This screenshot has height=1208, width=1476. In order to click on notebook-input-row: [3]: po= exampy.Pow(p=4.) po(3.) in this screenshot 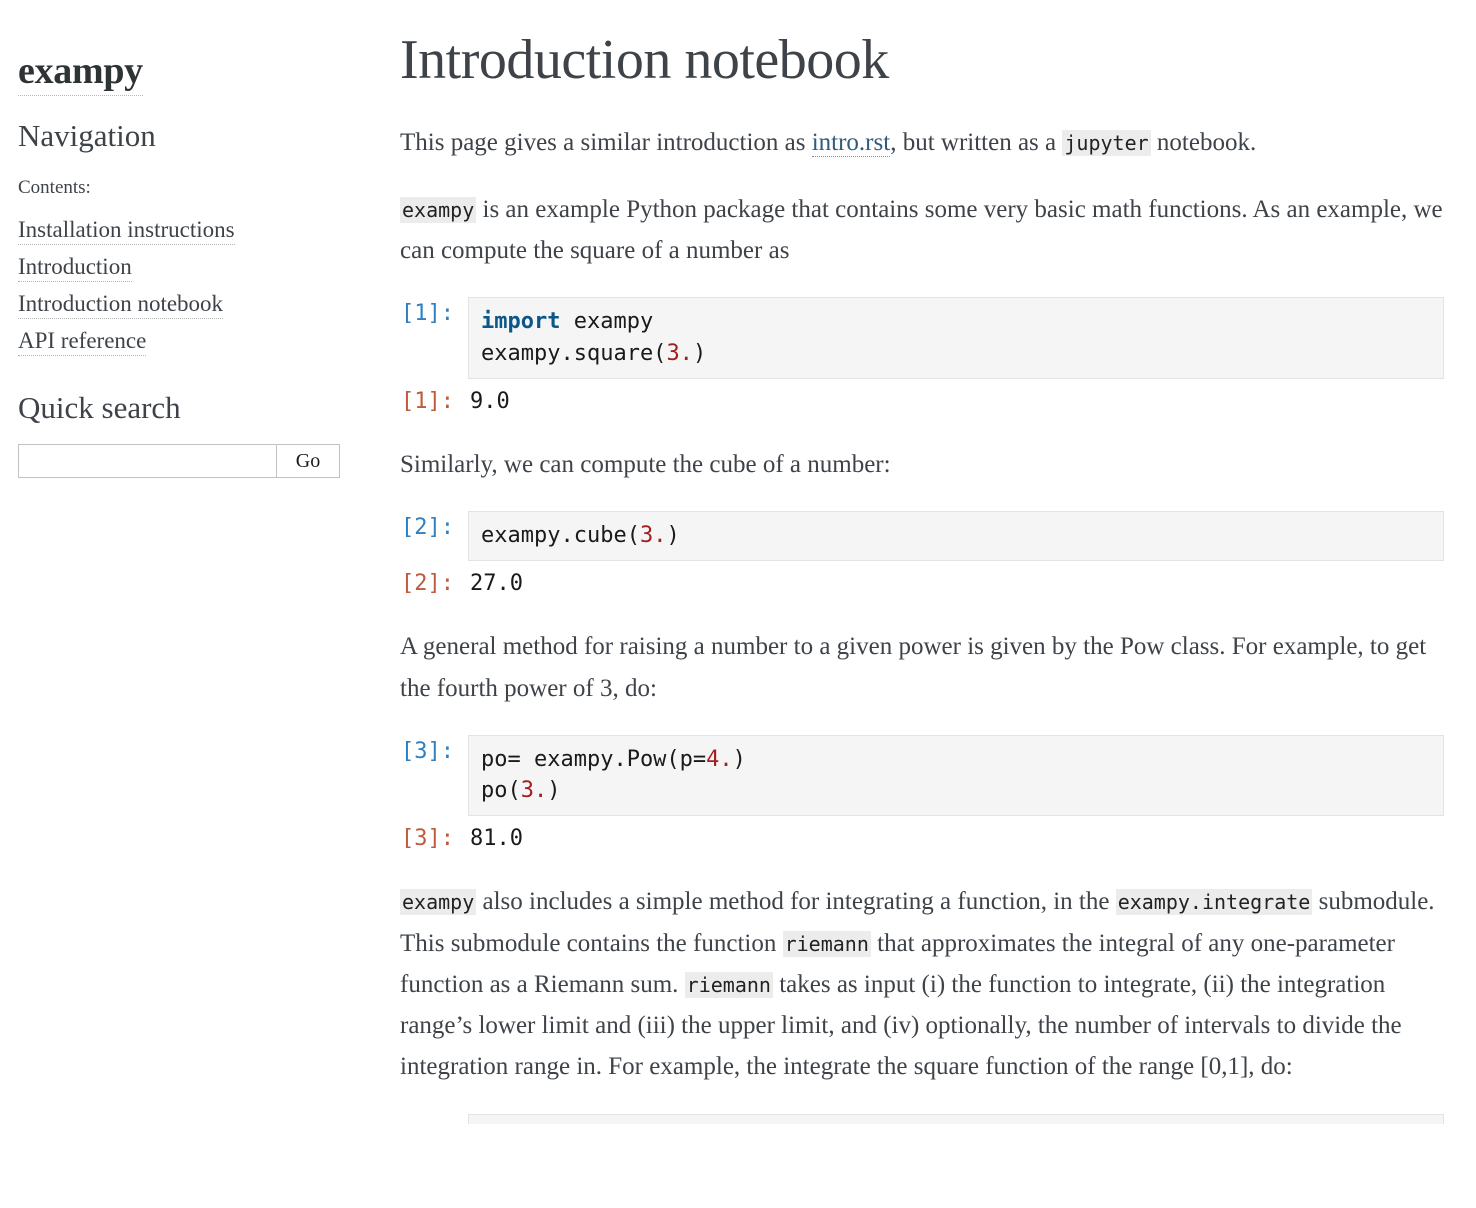, I will do `click(930, 775)`.